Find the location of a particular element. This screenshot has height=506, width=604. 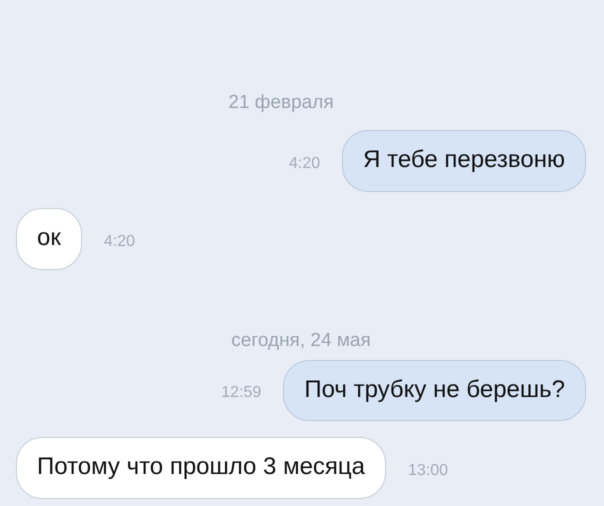

date-label: 21 февраля is located at coordinates (281, 103).